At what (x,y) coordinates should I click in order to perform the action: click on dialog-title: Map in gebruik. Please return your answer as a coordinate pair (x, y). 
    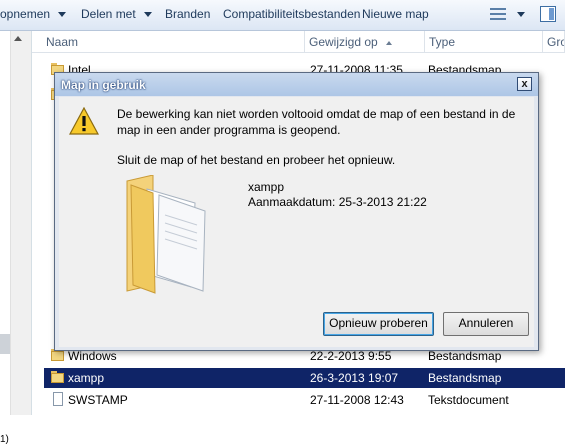
    Looking at the image, I should click on (103, 85).